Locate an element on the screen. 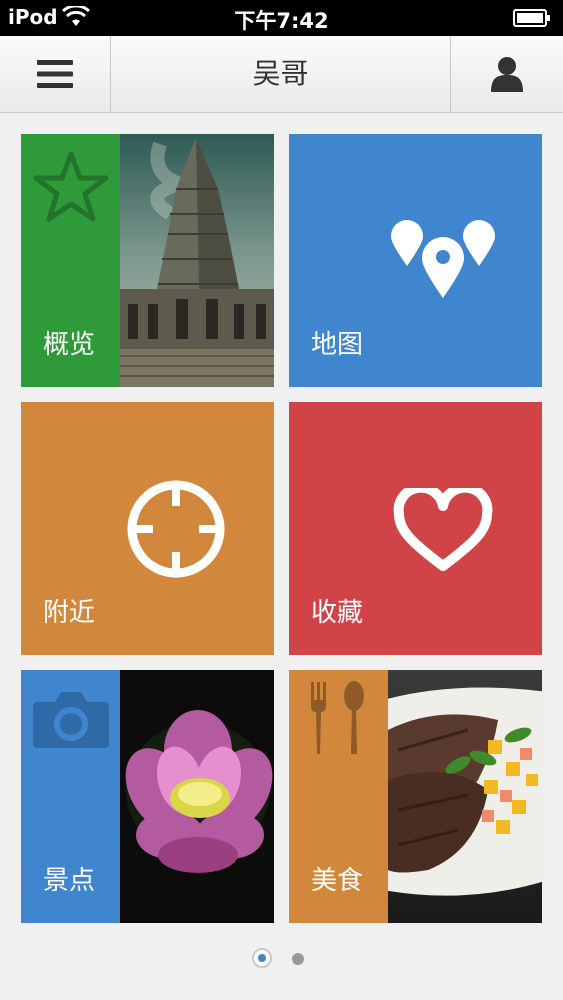  crosshair-icon is located at coordinates (176, 529).